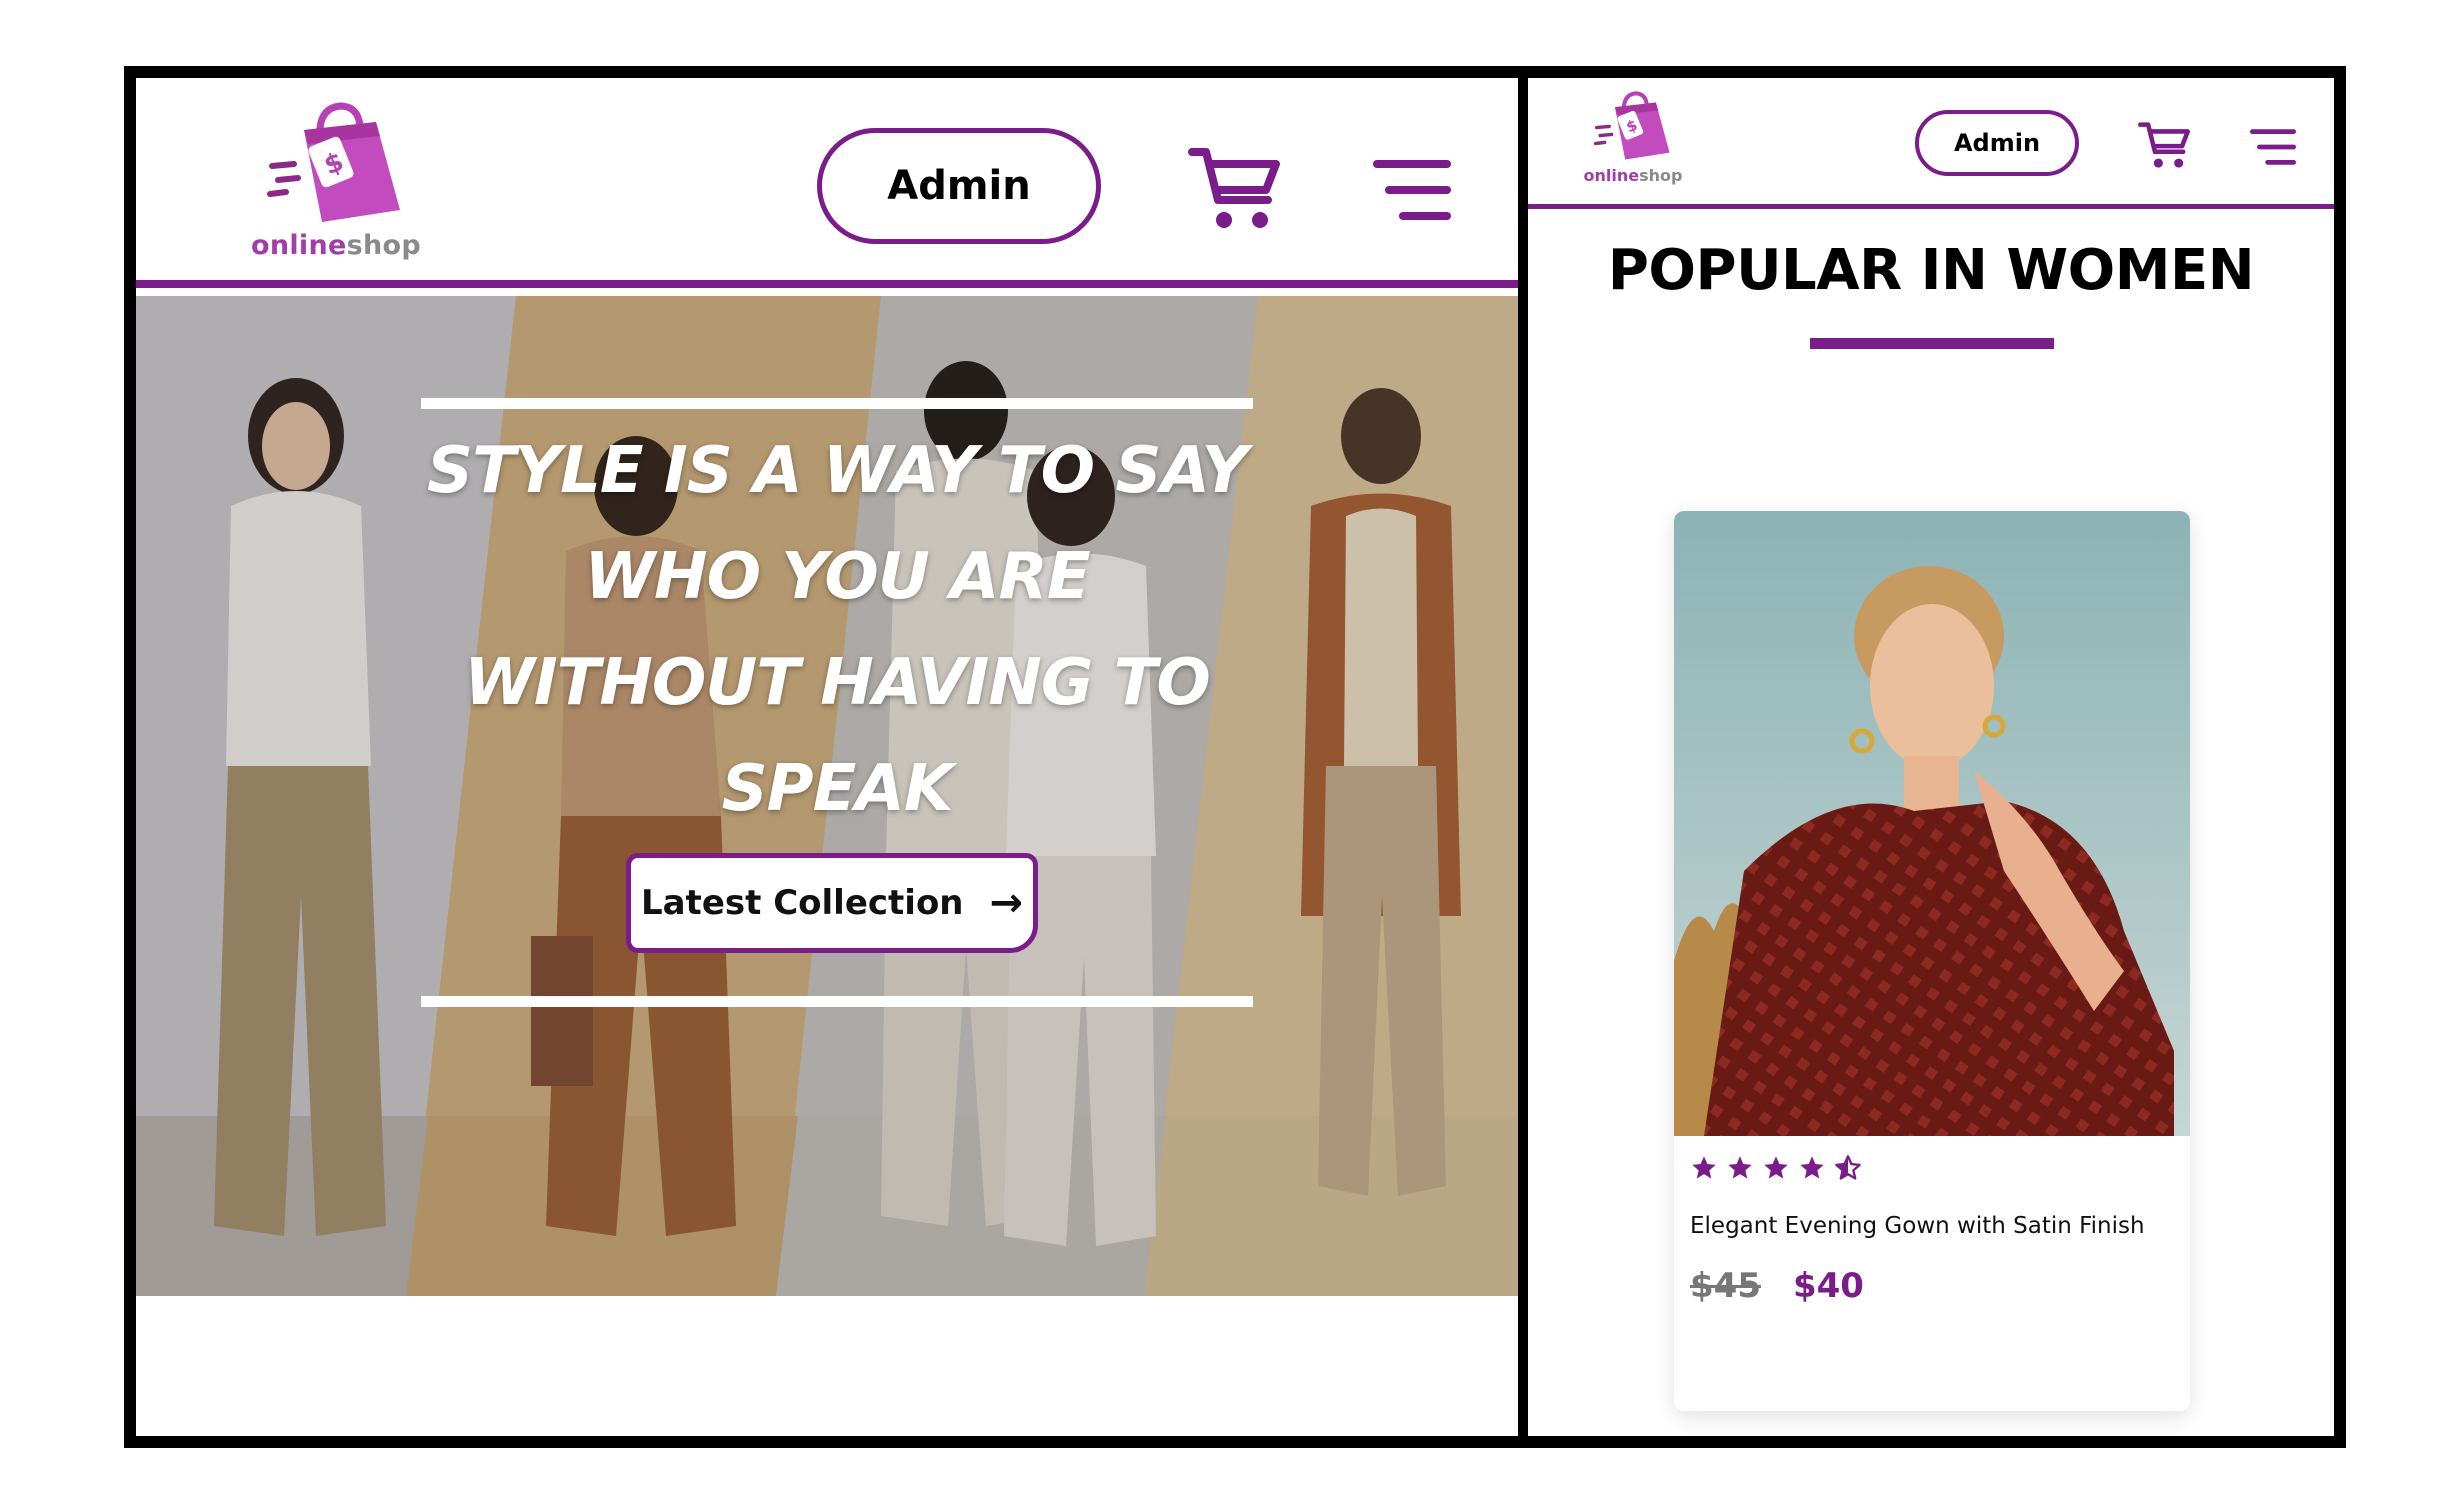 The height and width of the screenshot is (1508, 2450). I want to click on product-image, so click(1932, 823).